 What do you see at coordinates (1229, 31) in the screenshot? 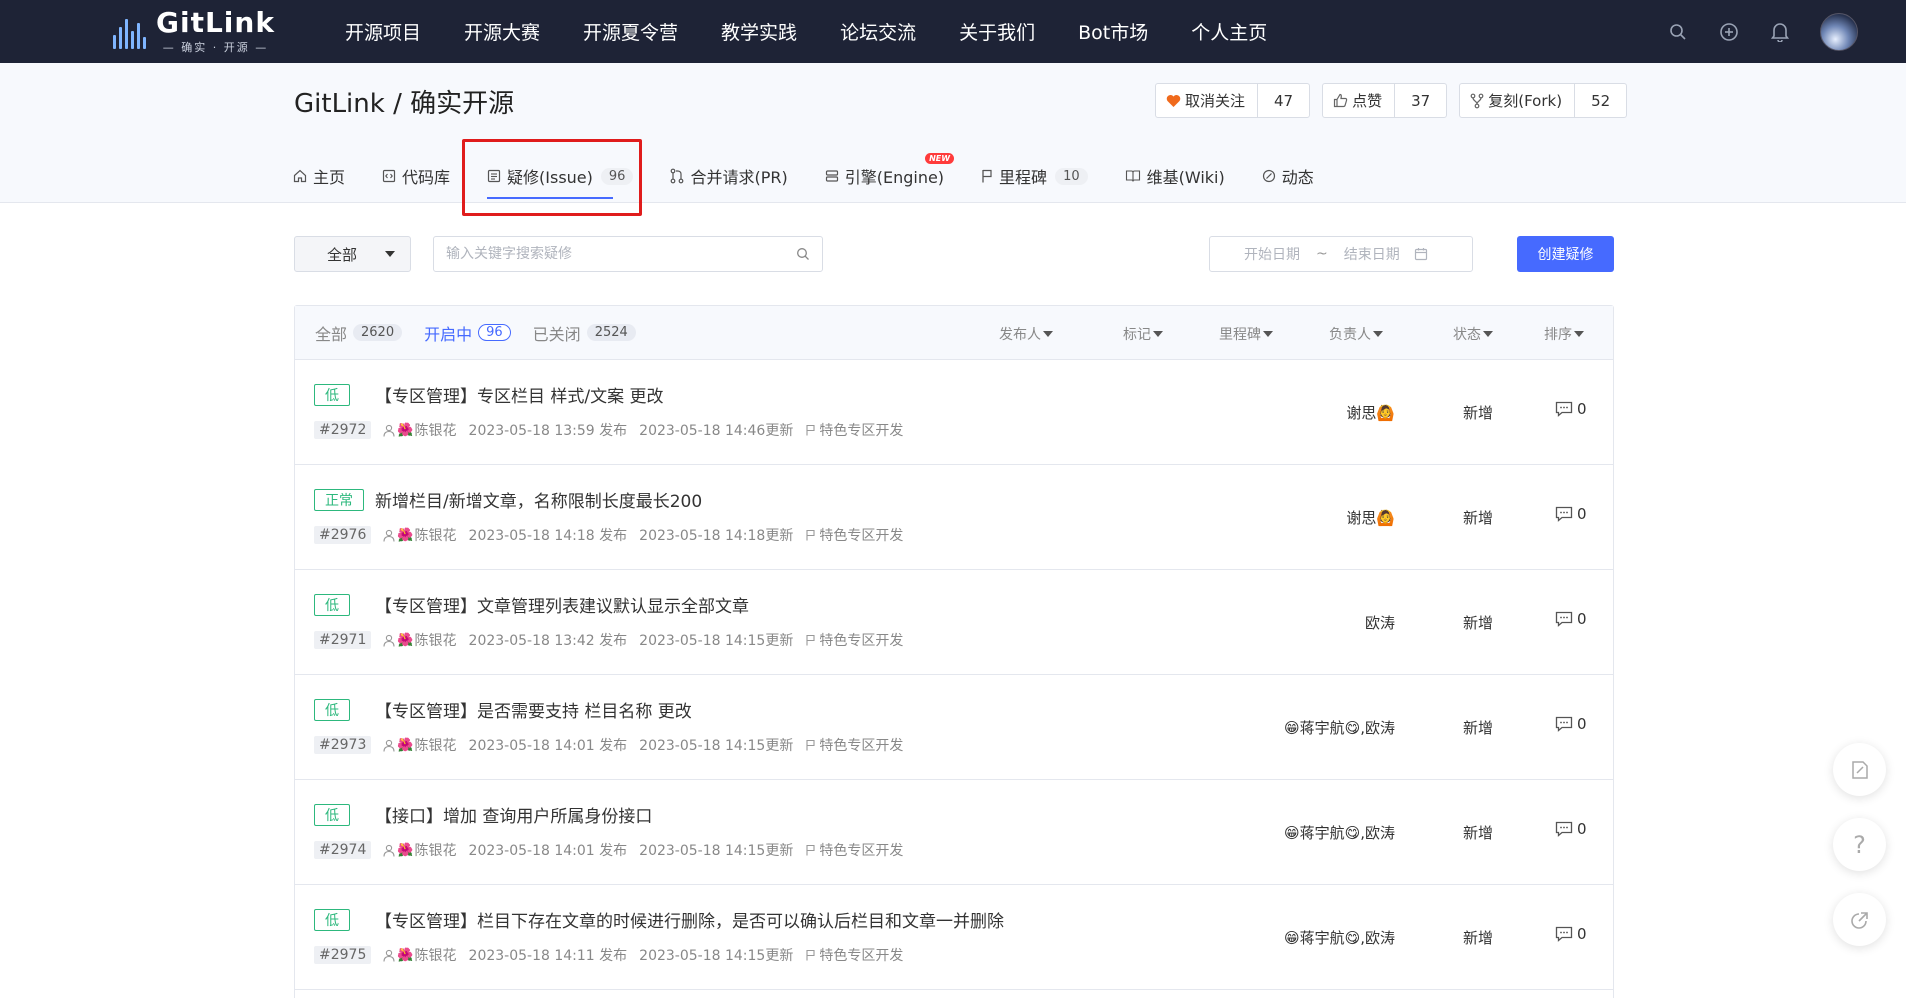
I see `nav-item-profile: 个人主页` at bounding box center [1229, 31].